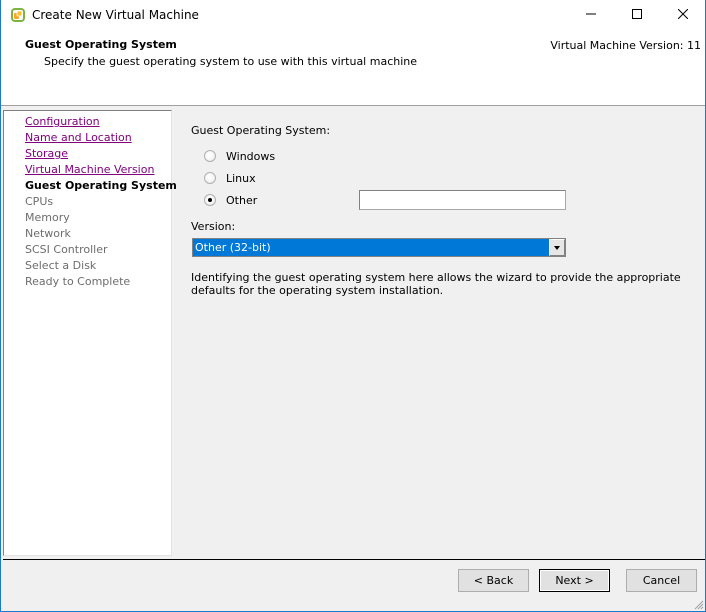  What do you see at coordinates (625, 45) in the screenshot?
I see `vm-version-label: Virtual Machine Version: 11` at bounding box center [625, 45].